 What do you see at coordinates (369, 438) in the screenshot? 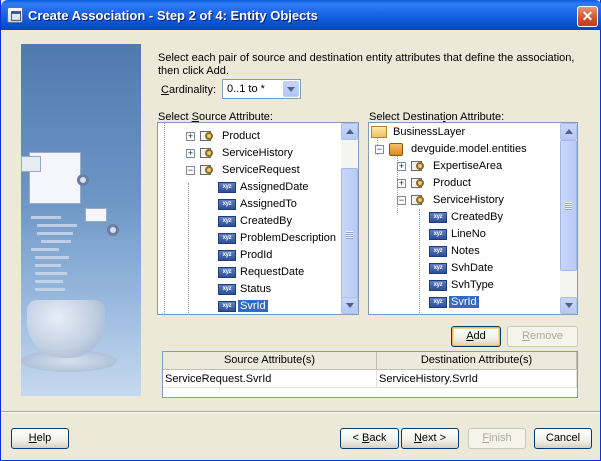
I see `back-button: < Back` at bounding box center [369, 438].